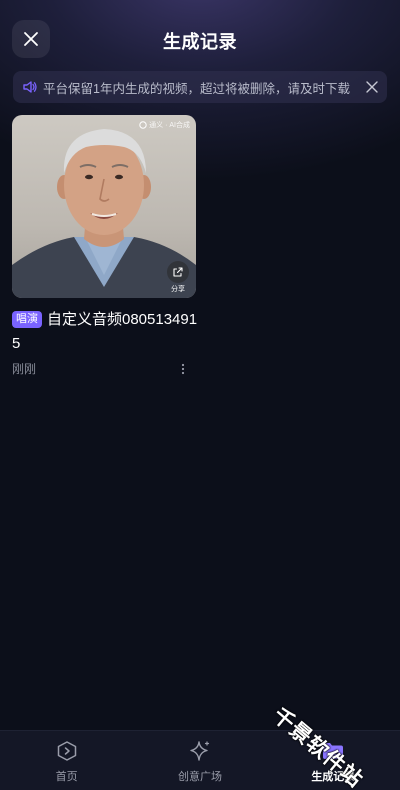 The width and height of the screenshot is (400, 790). What do you see at coordinates (105, 332) in the screenshot?
I see `record-title-row: 唱演 自定义音频0805134915` at bounding box center [105, 332].